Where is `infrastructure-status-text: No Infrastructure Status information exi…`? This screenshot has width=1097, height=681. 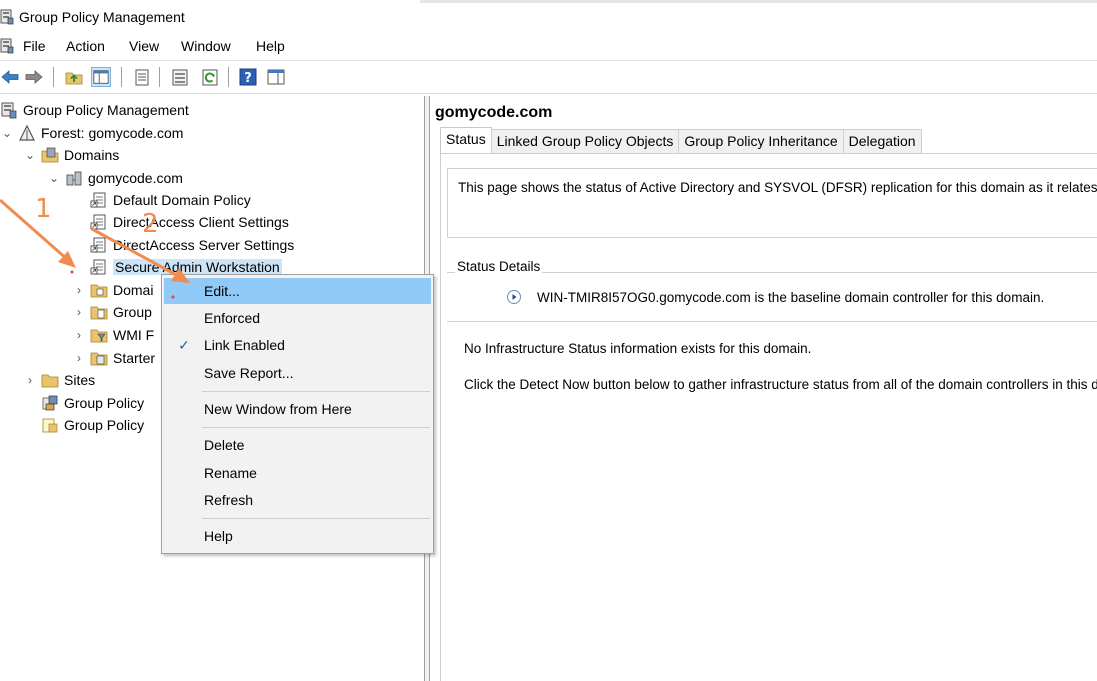 infrastructure-status-text: No Infrastructure Status information exi… is located at coordinates (638, 348).